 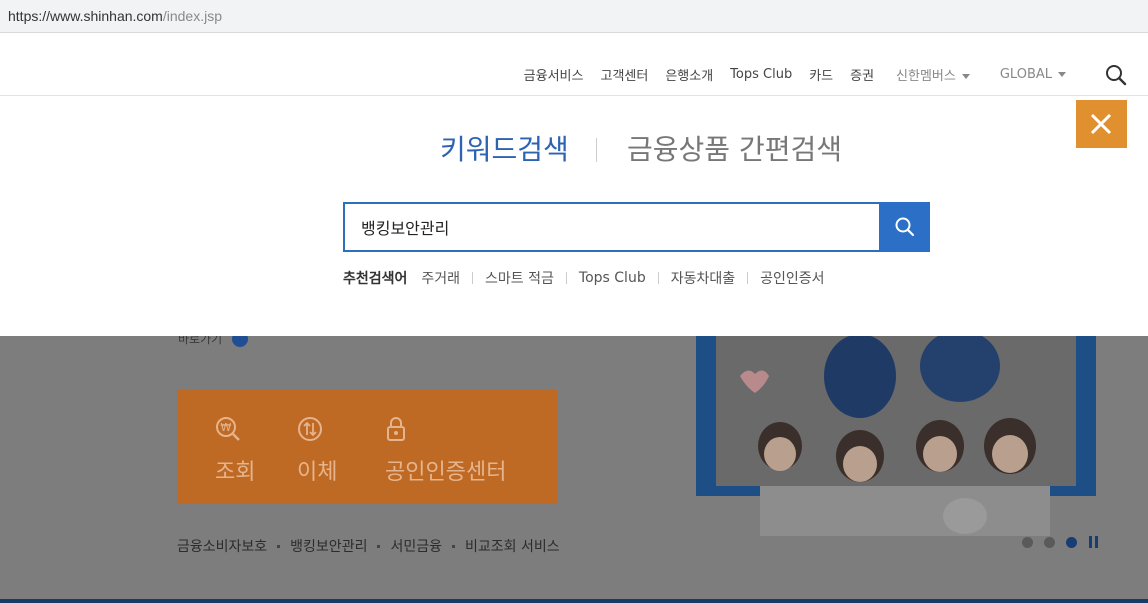 I want to click on keyword-link: 공인인증서, so click(x=792, y=278).